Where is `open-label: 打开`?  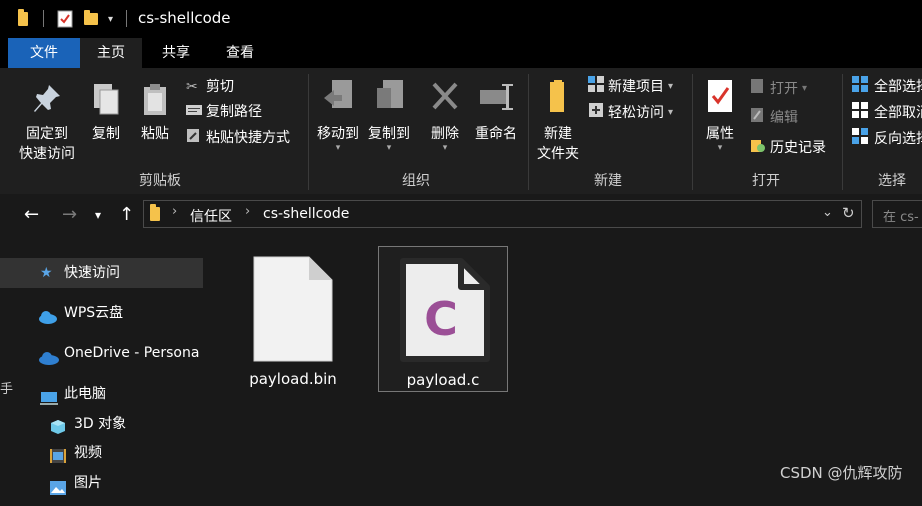
open-label: 打开 is located at coordinates (784, 89).